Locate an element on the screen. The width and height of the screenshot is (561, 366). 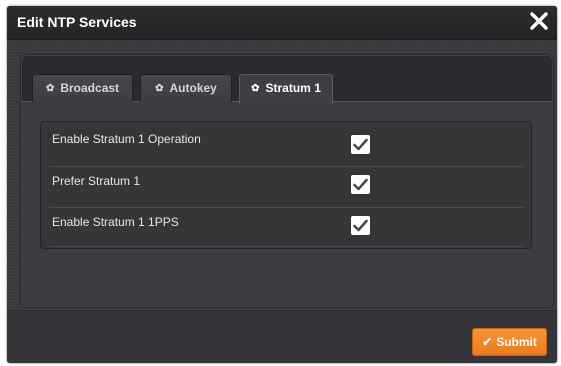
tab-autokey: ✿ Autokey is located at coordinates (186, 88).